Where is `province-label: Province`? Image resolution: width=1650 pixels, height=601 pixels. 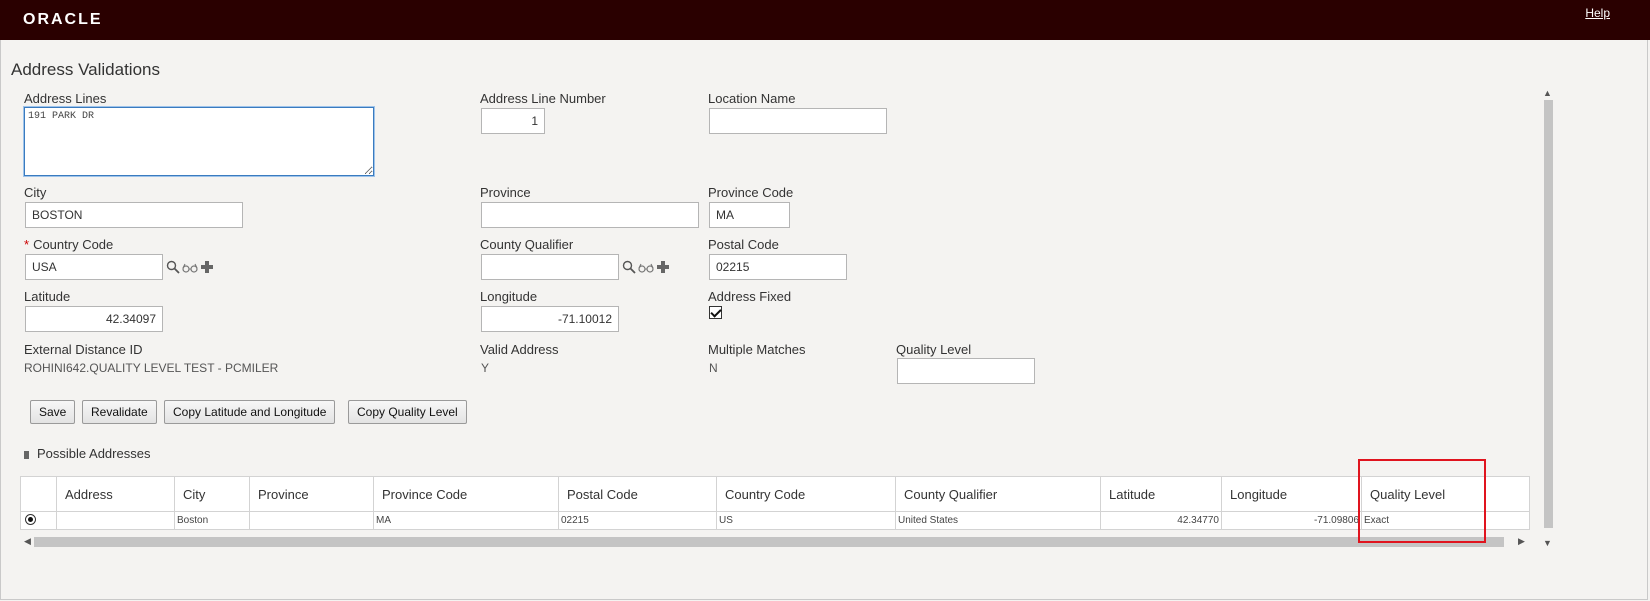
province-label: Province is located at coordinates (505, 192).